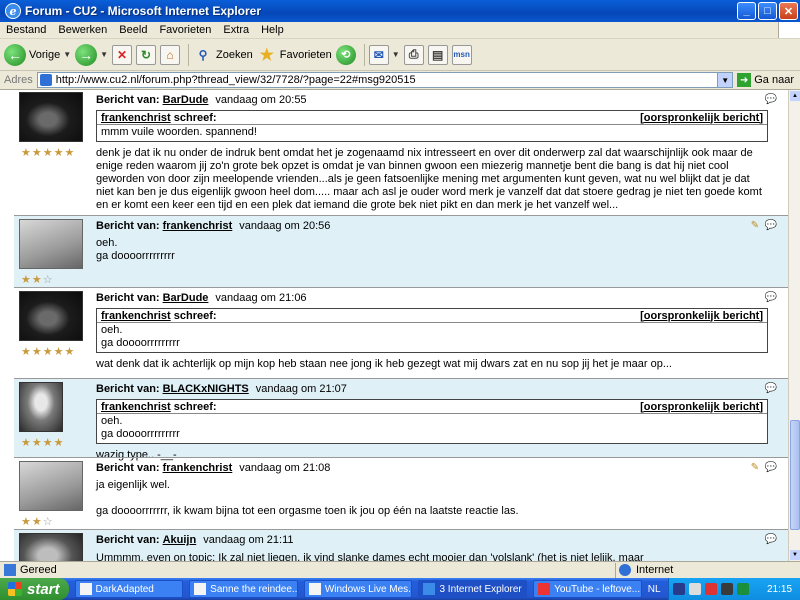 The image size is (800, 600). Describe the element at coordinates (437, 55) in the screenshot. I see `edit-button: ▤` at that location.